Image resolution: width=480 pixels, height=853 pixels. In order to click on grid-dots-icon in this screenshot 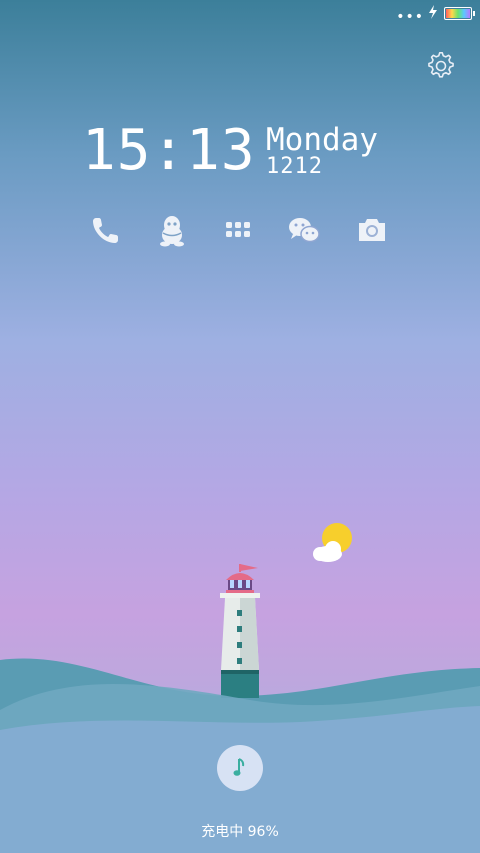, I will do `click(238, 230)`.